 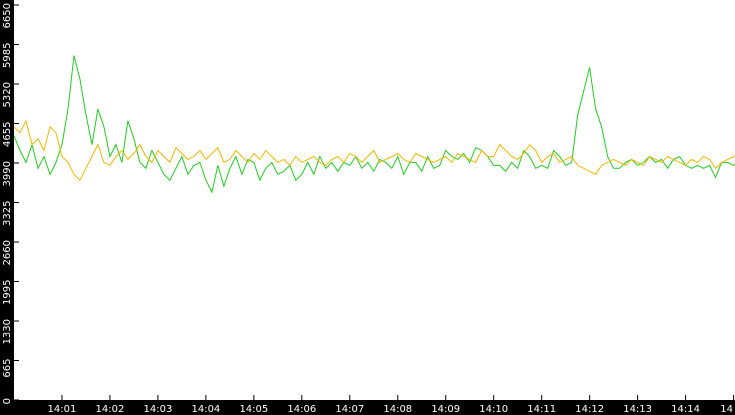 I want to click on x-tick-label: 14, so click(x=726, y=409).